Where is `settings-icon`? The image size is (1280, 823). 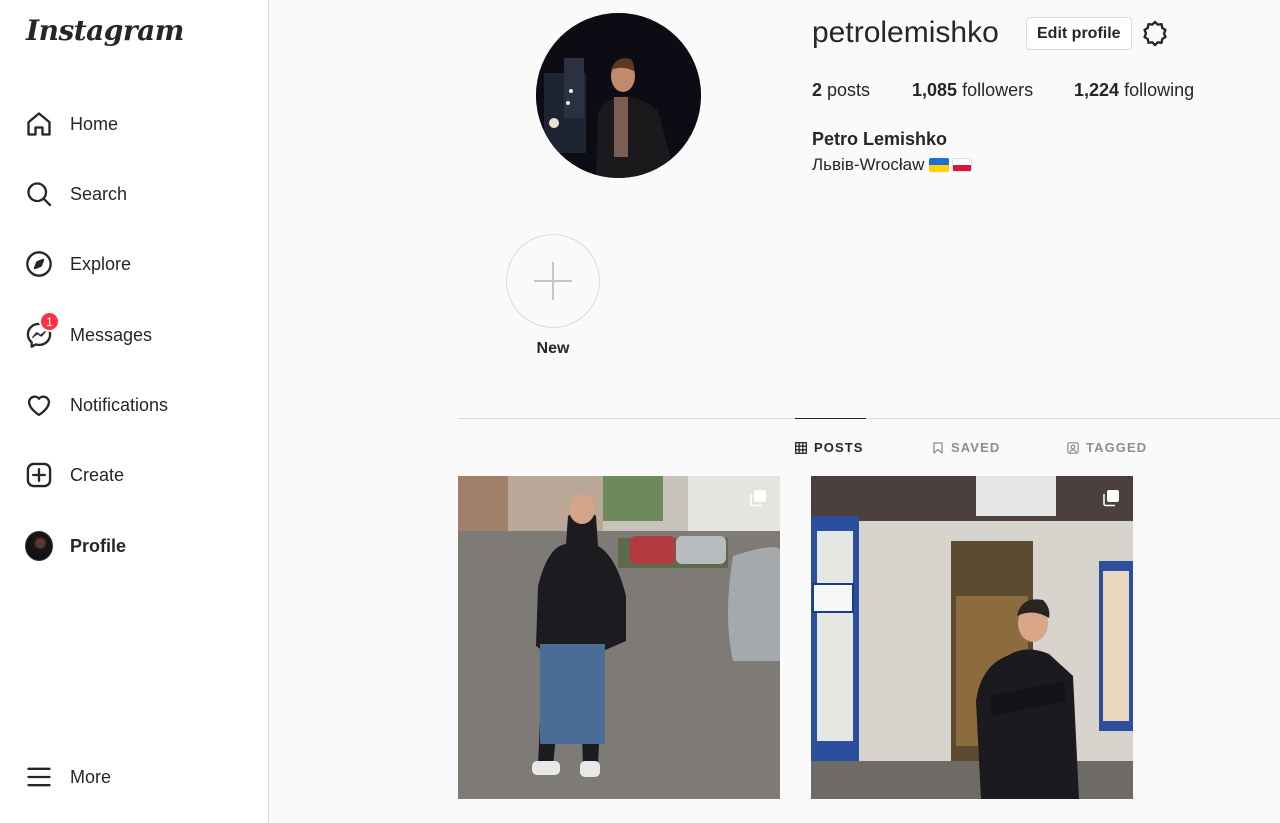
settings-icon is located at coordinates (1155, 33).